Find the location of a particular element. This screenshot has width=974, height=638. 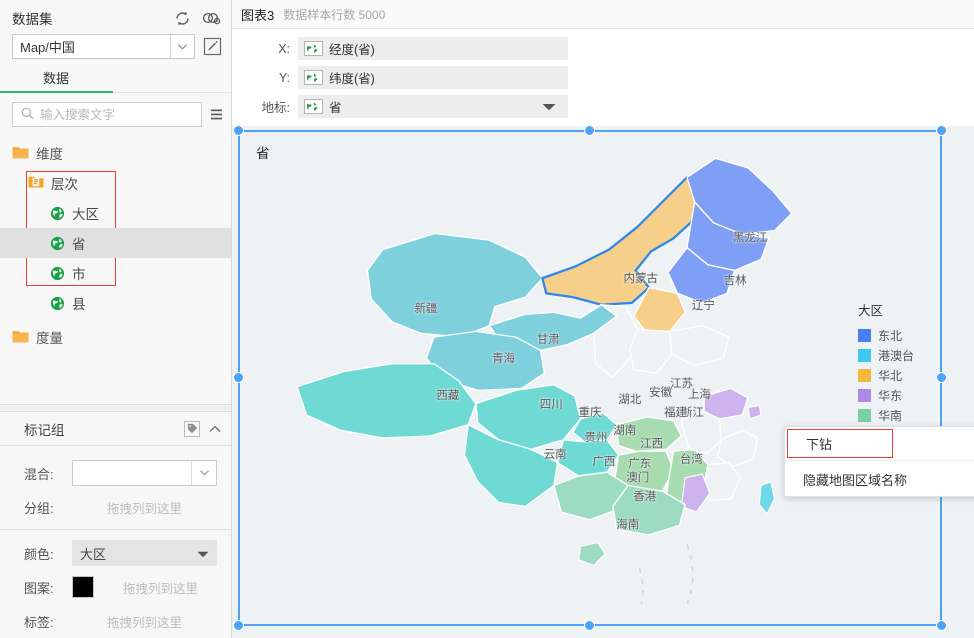

map-region-zhejiang is located at coordinates (737, 448).